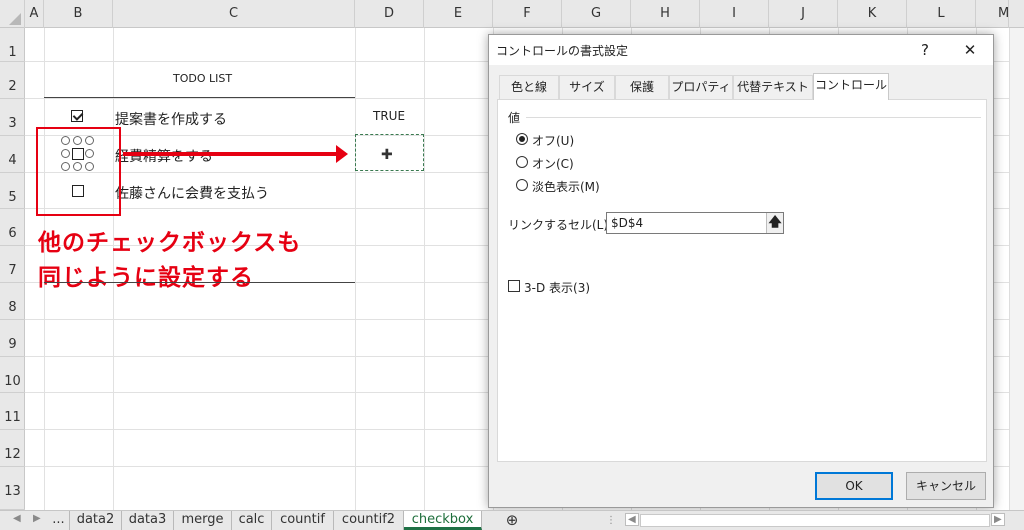 The height and width of the screenshot is (530, 1024). I want to click on row-header-1: 1, so click(12, 45).